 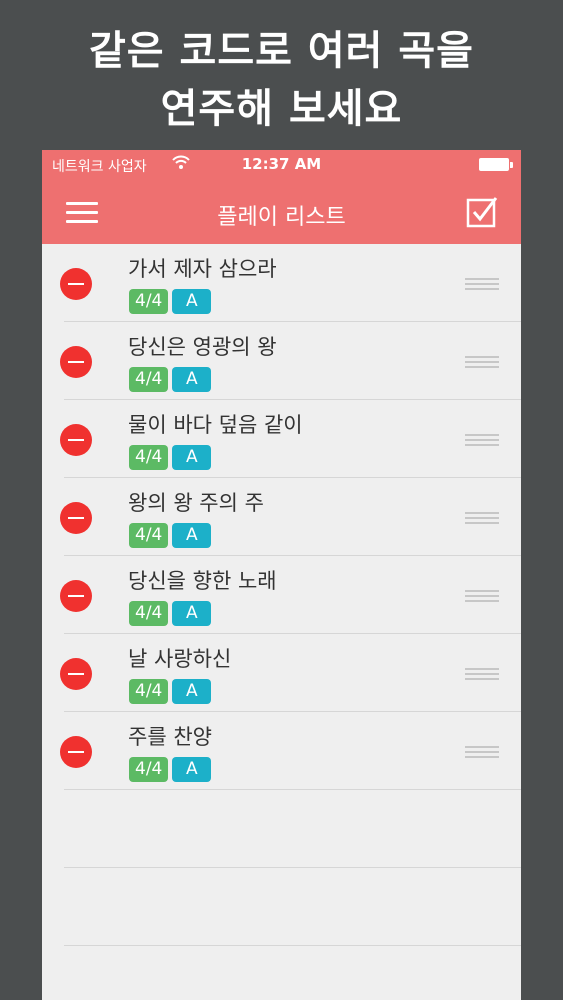 I want to click on song-title: 당신은 영광의 왕, so click(x=202, y=347).